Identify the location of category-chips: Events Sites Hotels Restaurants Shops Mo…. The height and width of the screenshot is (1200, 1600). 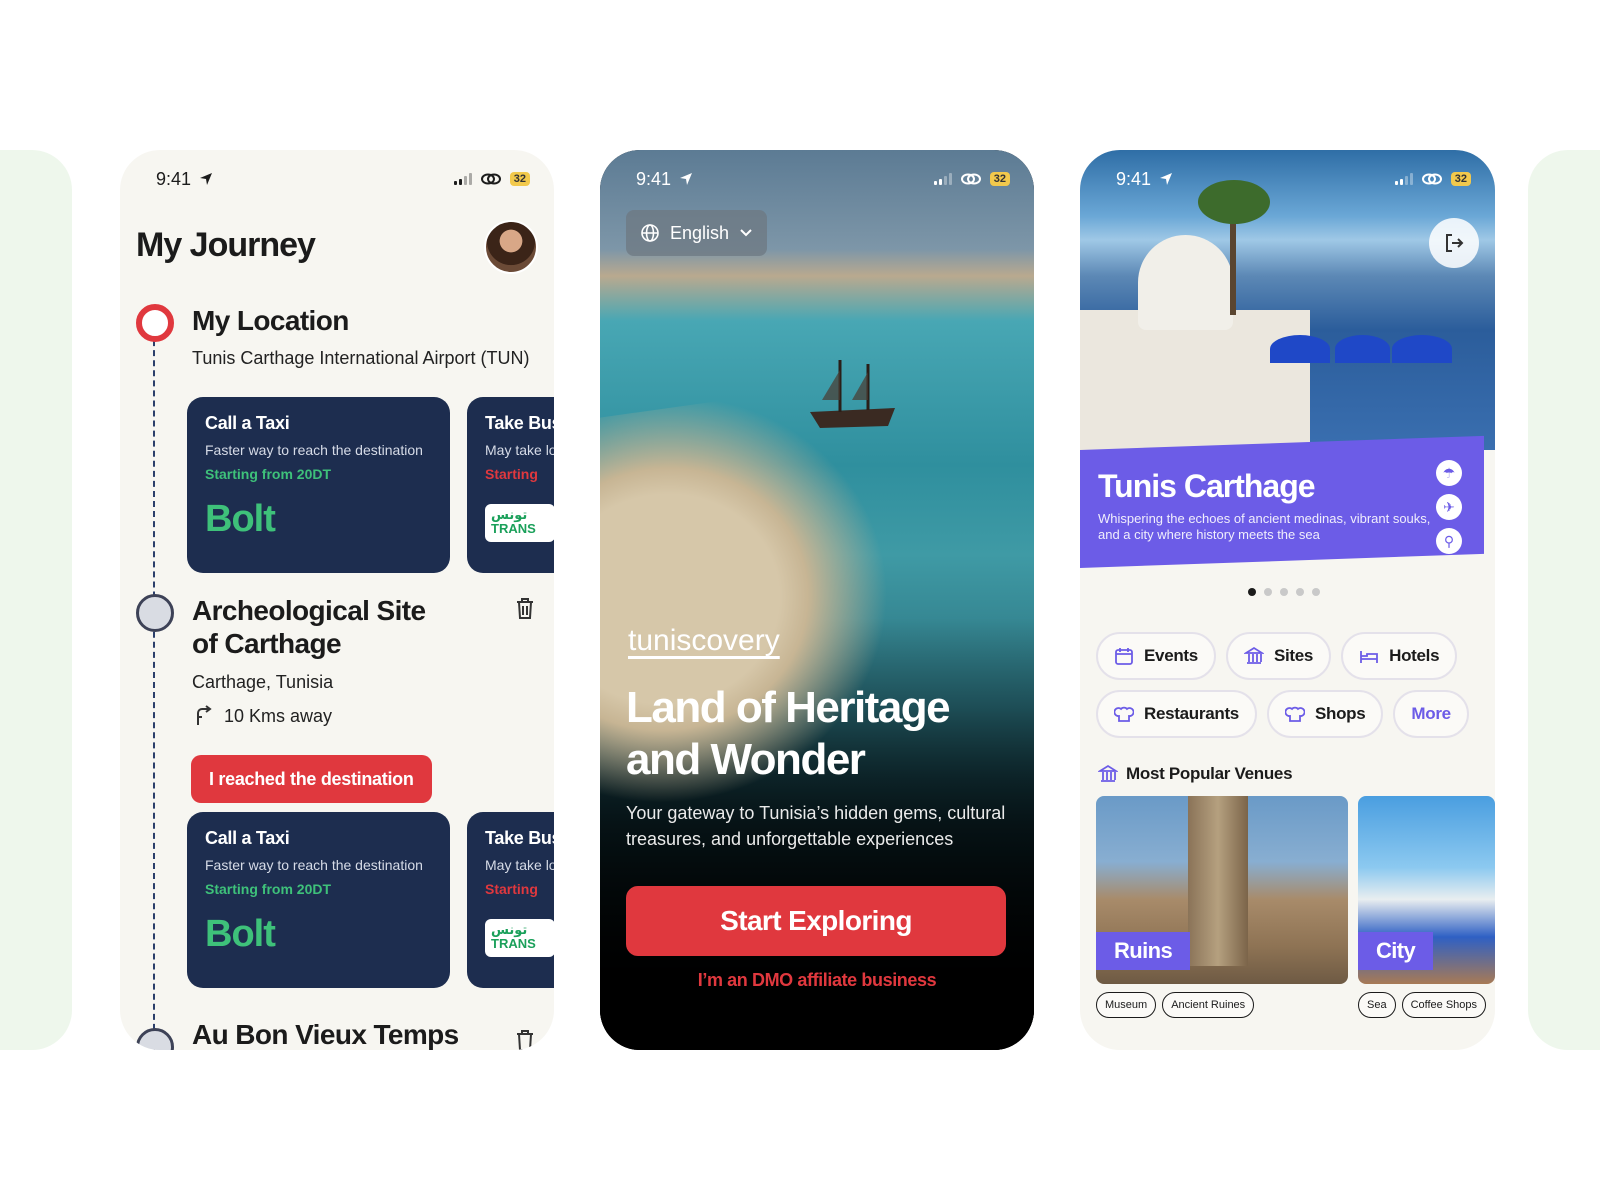
(1286, 685).